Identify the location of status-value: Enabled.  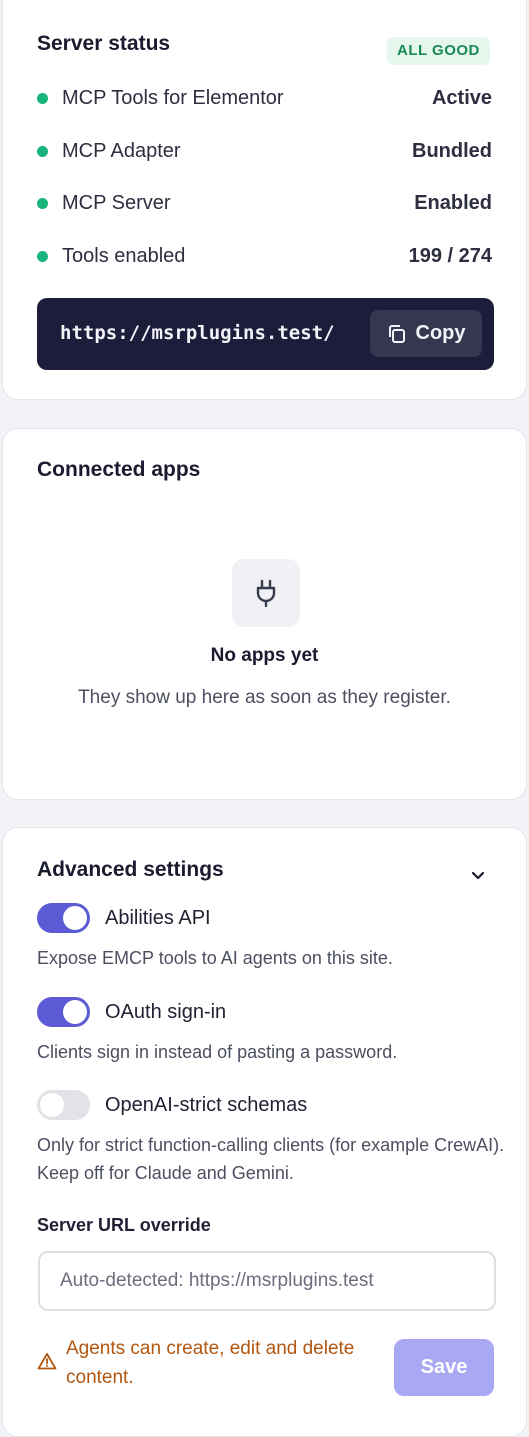
(453, 202).